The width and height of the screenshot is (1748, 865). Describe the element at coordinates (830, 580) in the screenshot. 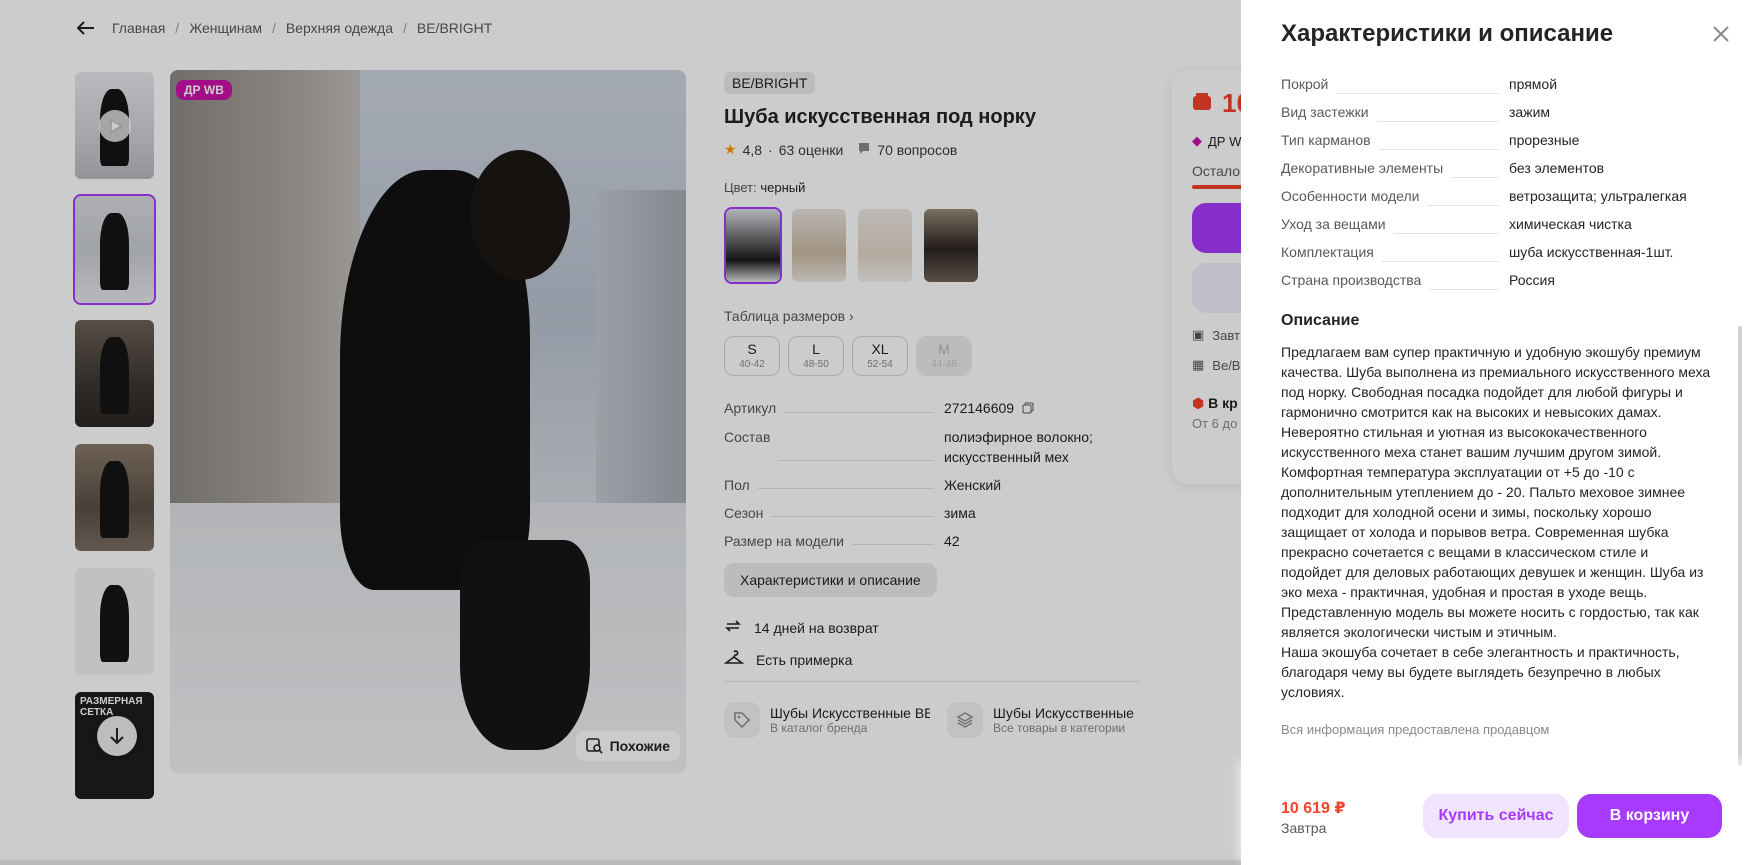

I see `characteristics-button: Характеристики и описание` at that location.